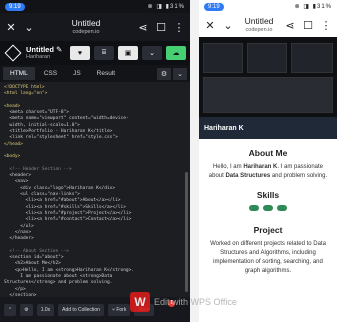 Image resolution: width=337 pixels, height=322 pixels. I want to click on add-to-collection-button: Add to Collection, so click(81, 309).